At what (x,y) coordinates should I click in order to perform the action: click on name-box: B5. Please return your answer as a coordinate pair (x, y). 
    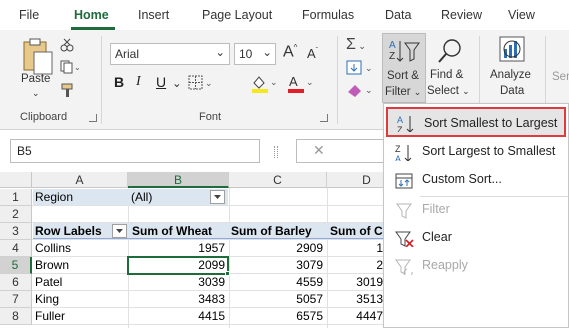
    Looking at the image, I should click on (135, 151).